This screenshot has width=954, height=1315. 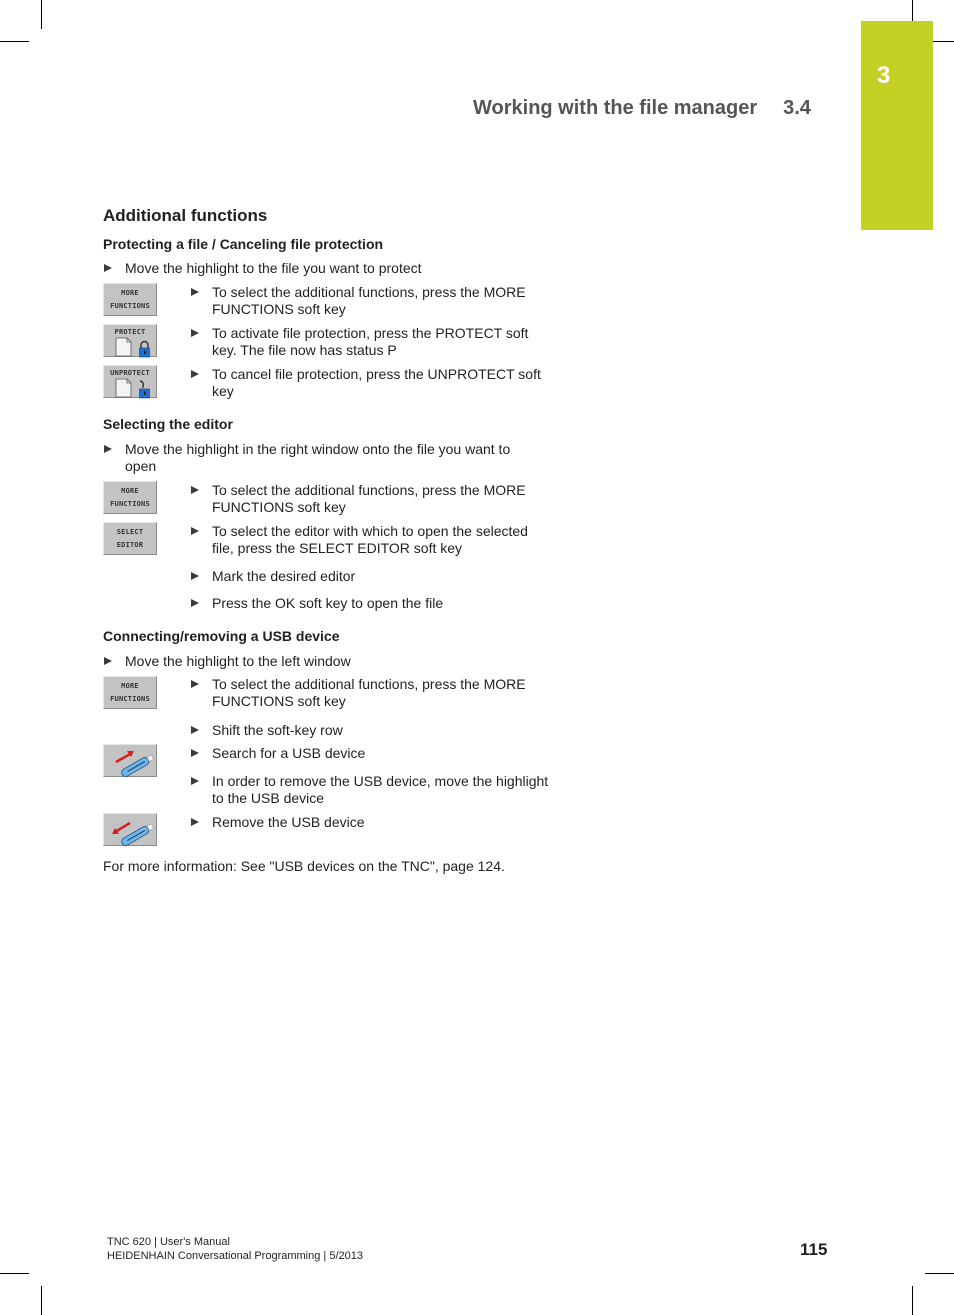 I want to click on usb-connect-icon, so click(x=135, y=764).